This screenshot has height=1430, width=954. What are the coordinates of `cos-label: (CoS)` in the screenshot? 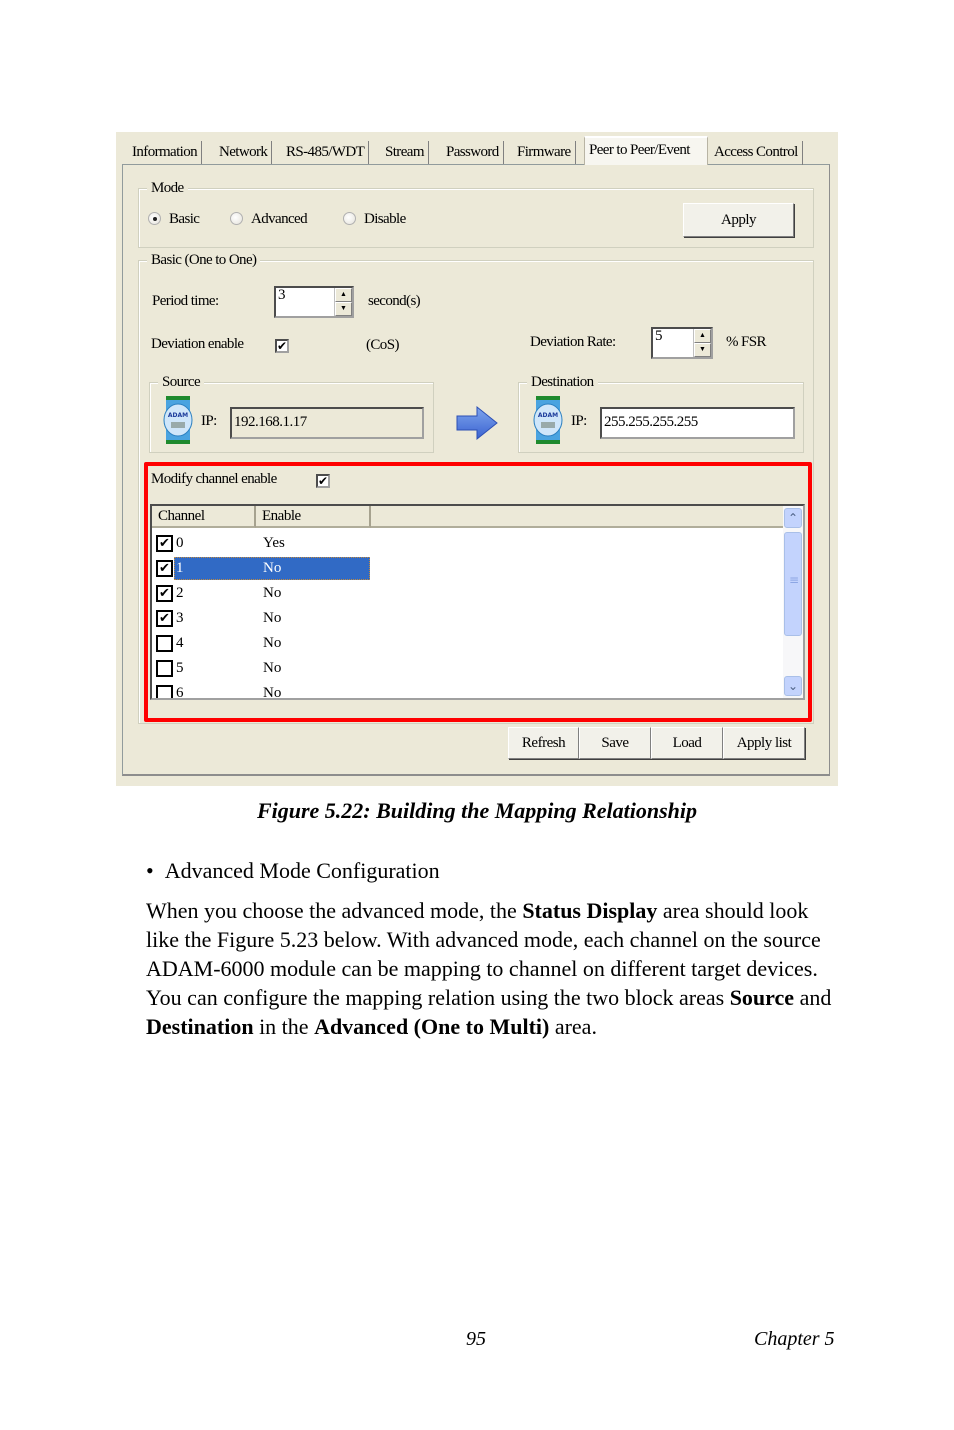 It's located at (382, 345).